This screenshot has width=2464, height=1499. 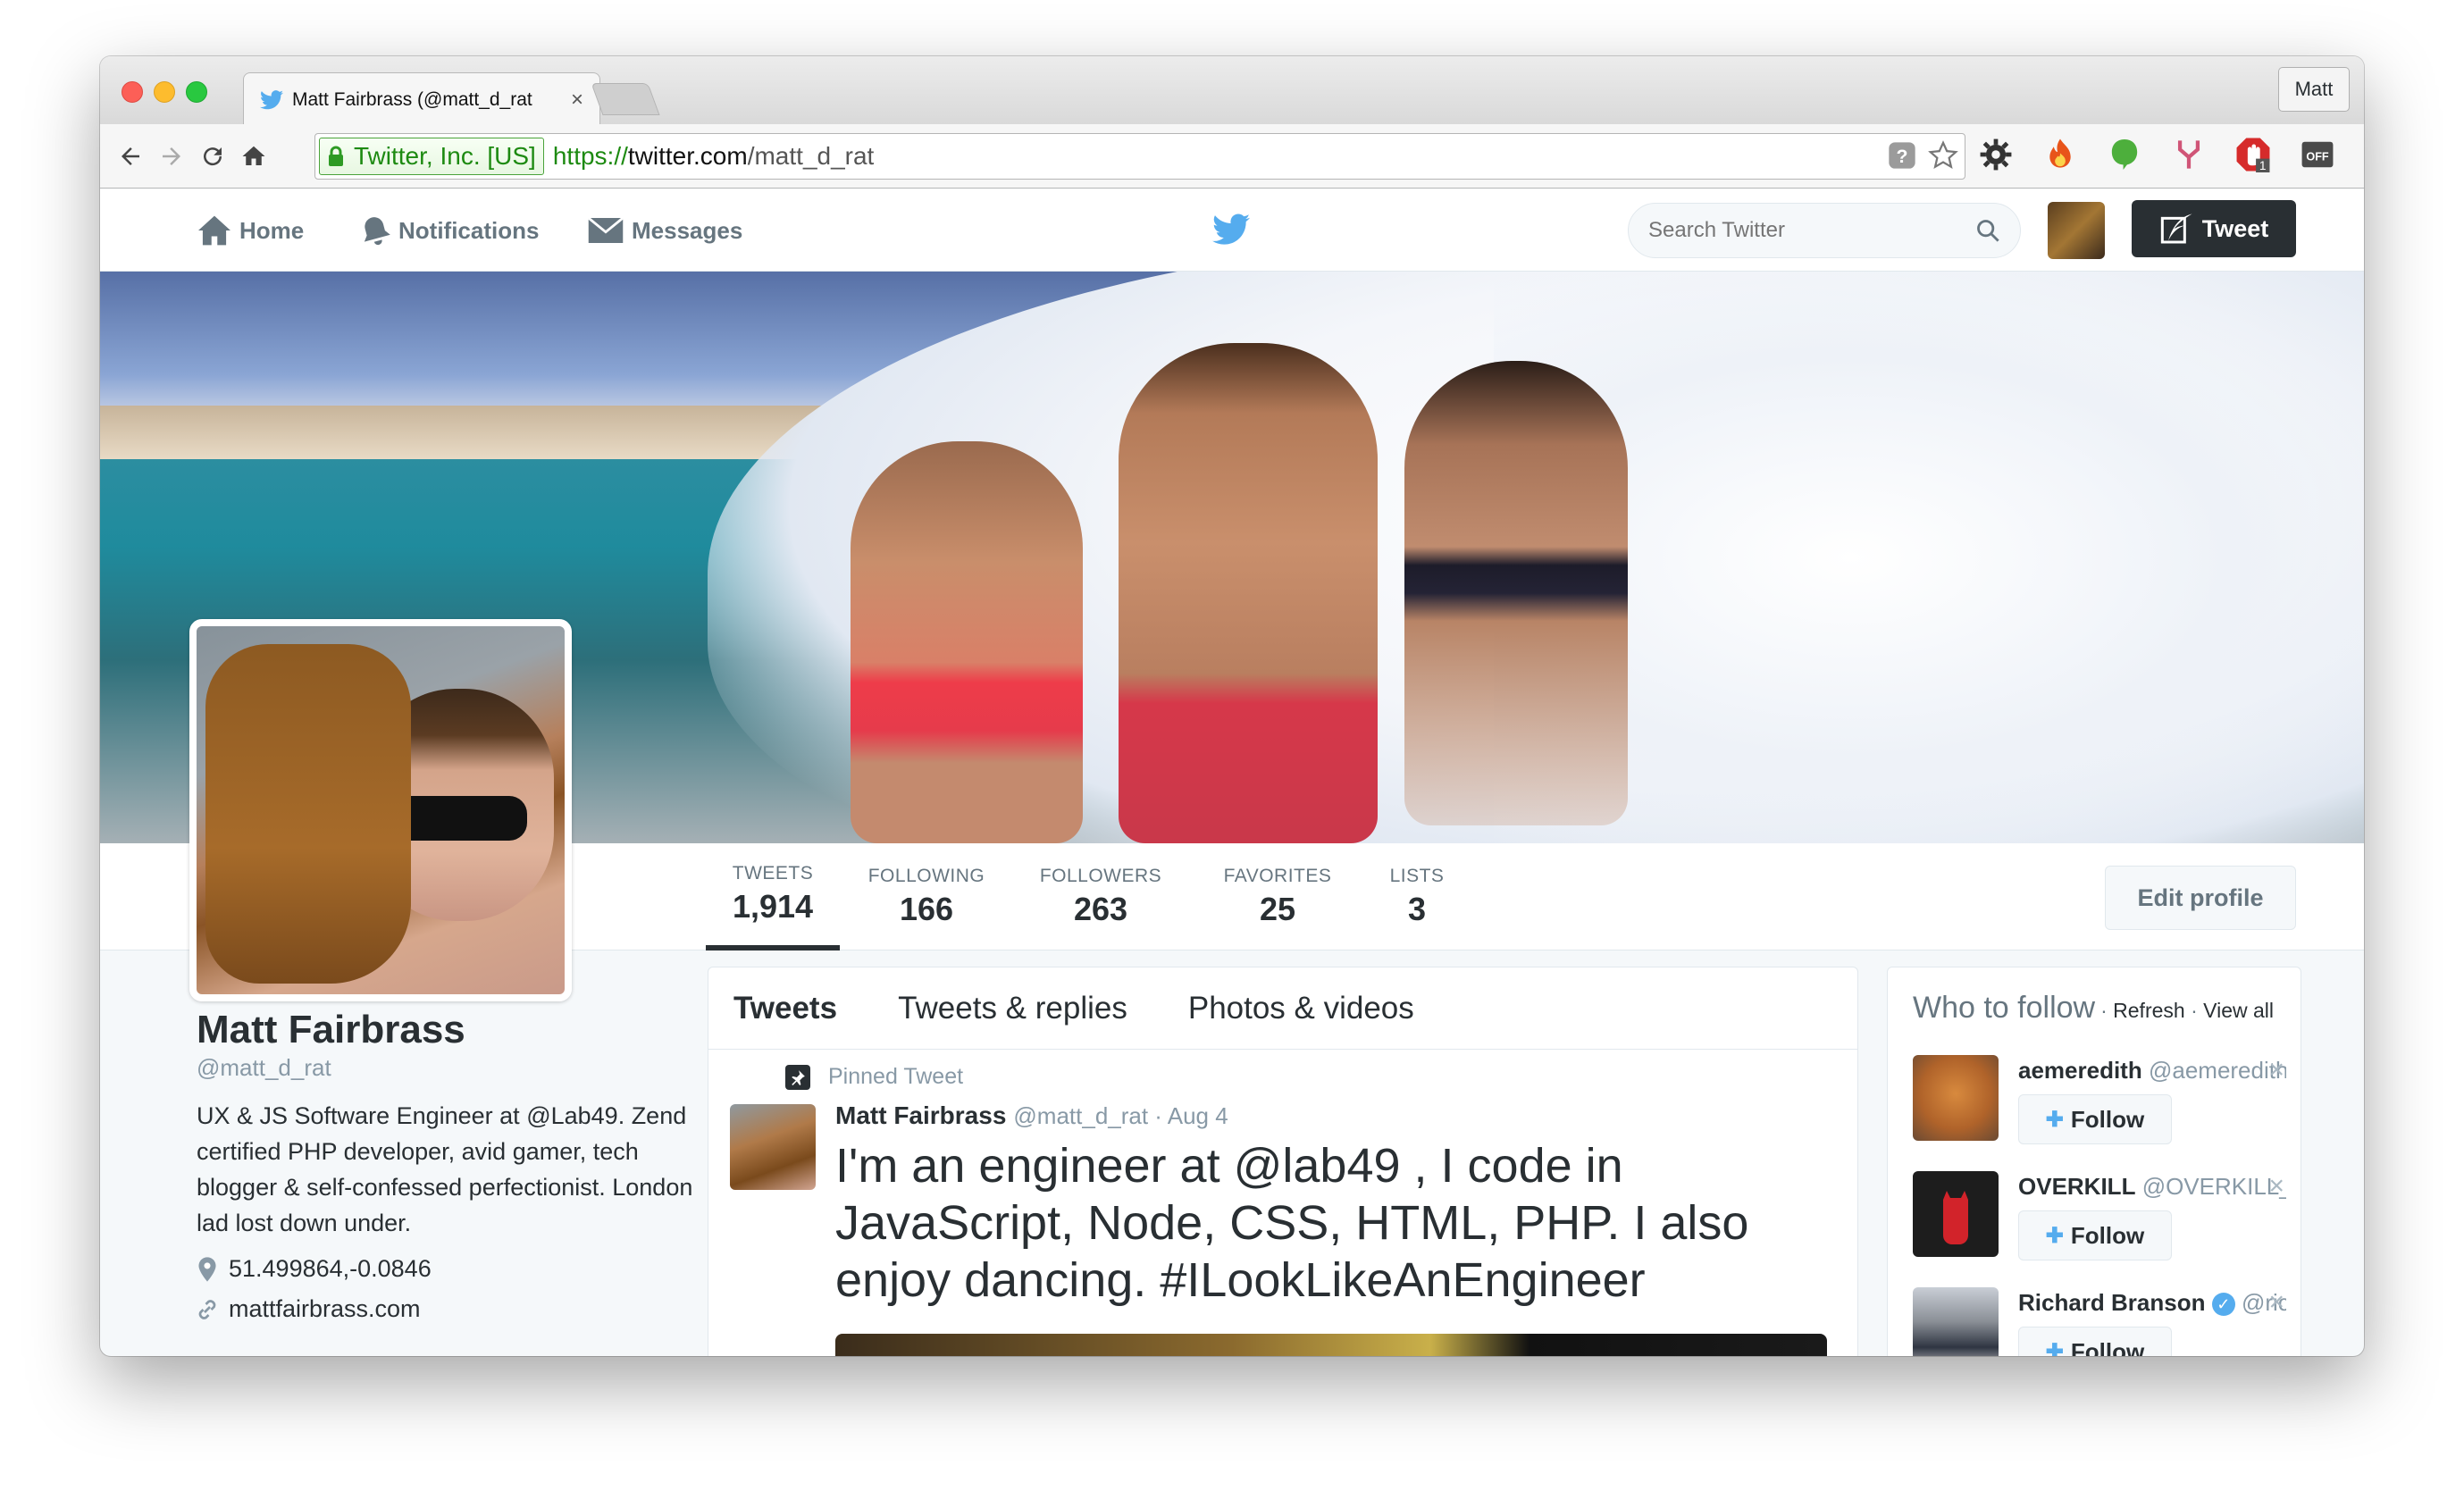 I want to click on suggestion-name-line: aemeredith @aemeredith, so click(x=2152, y=1070).